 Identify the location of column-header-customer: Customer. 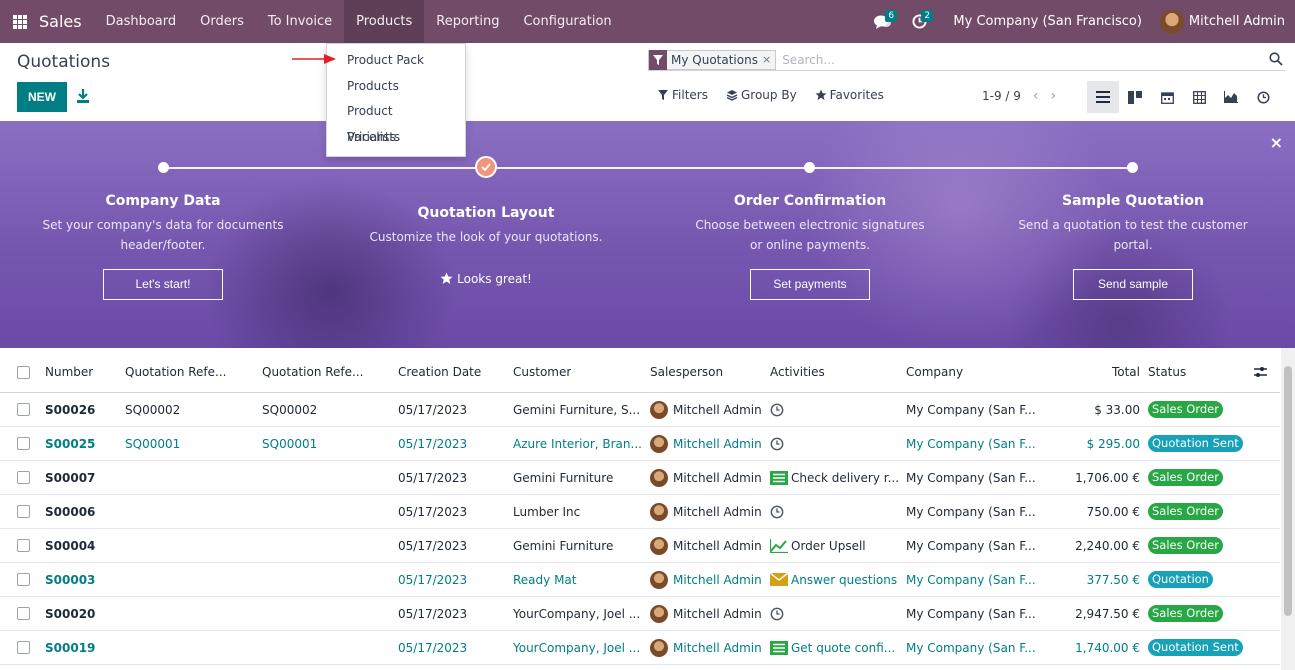
(542, 372).